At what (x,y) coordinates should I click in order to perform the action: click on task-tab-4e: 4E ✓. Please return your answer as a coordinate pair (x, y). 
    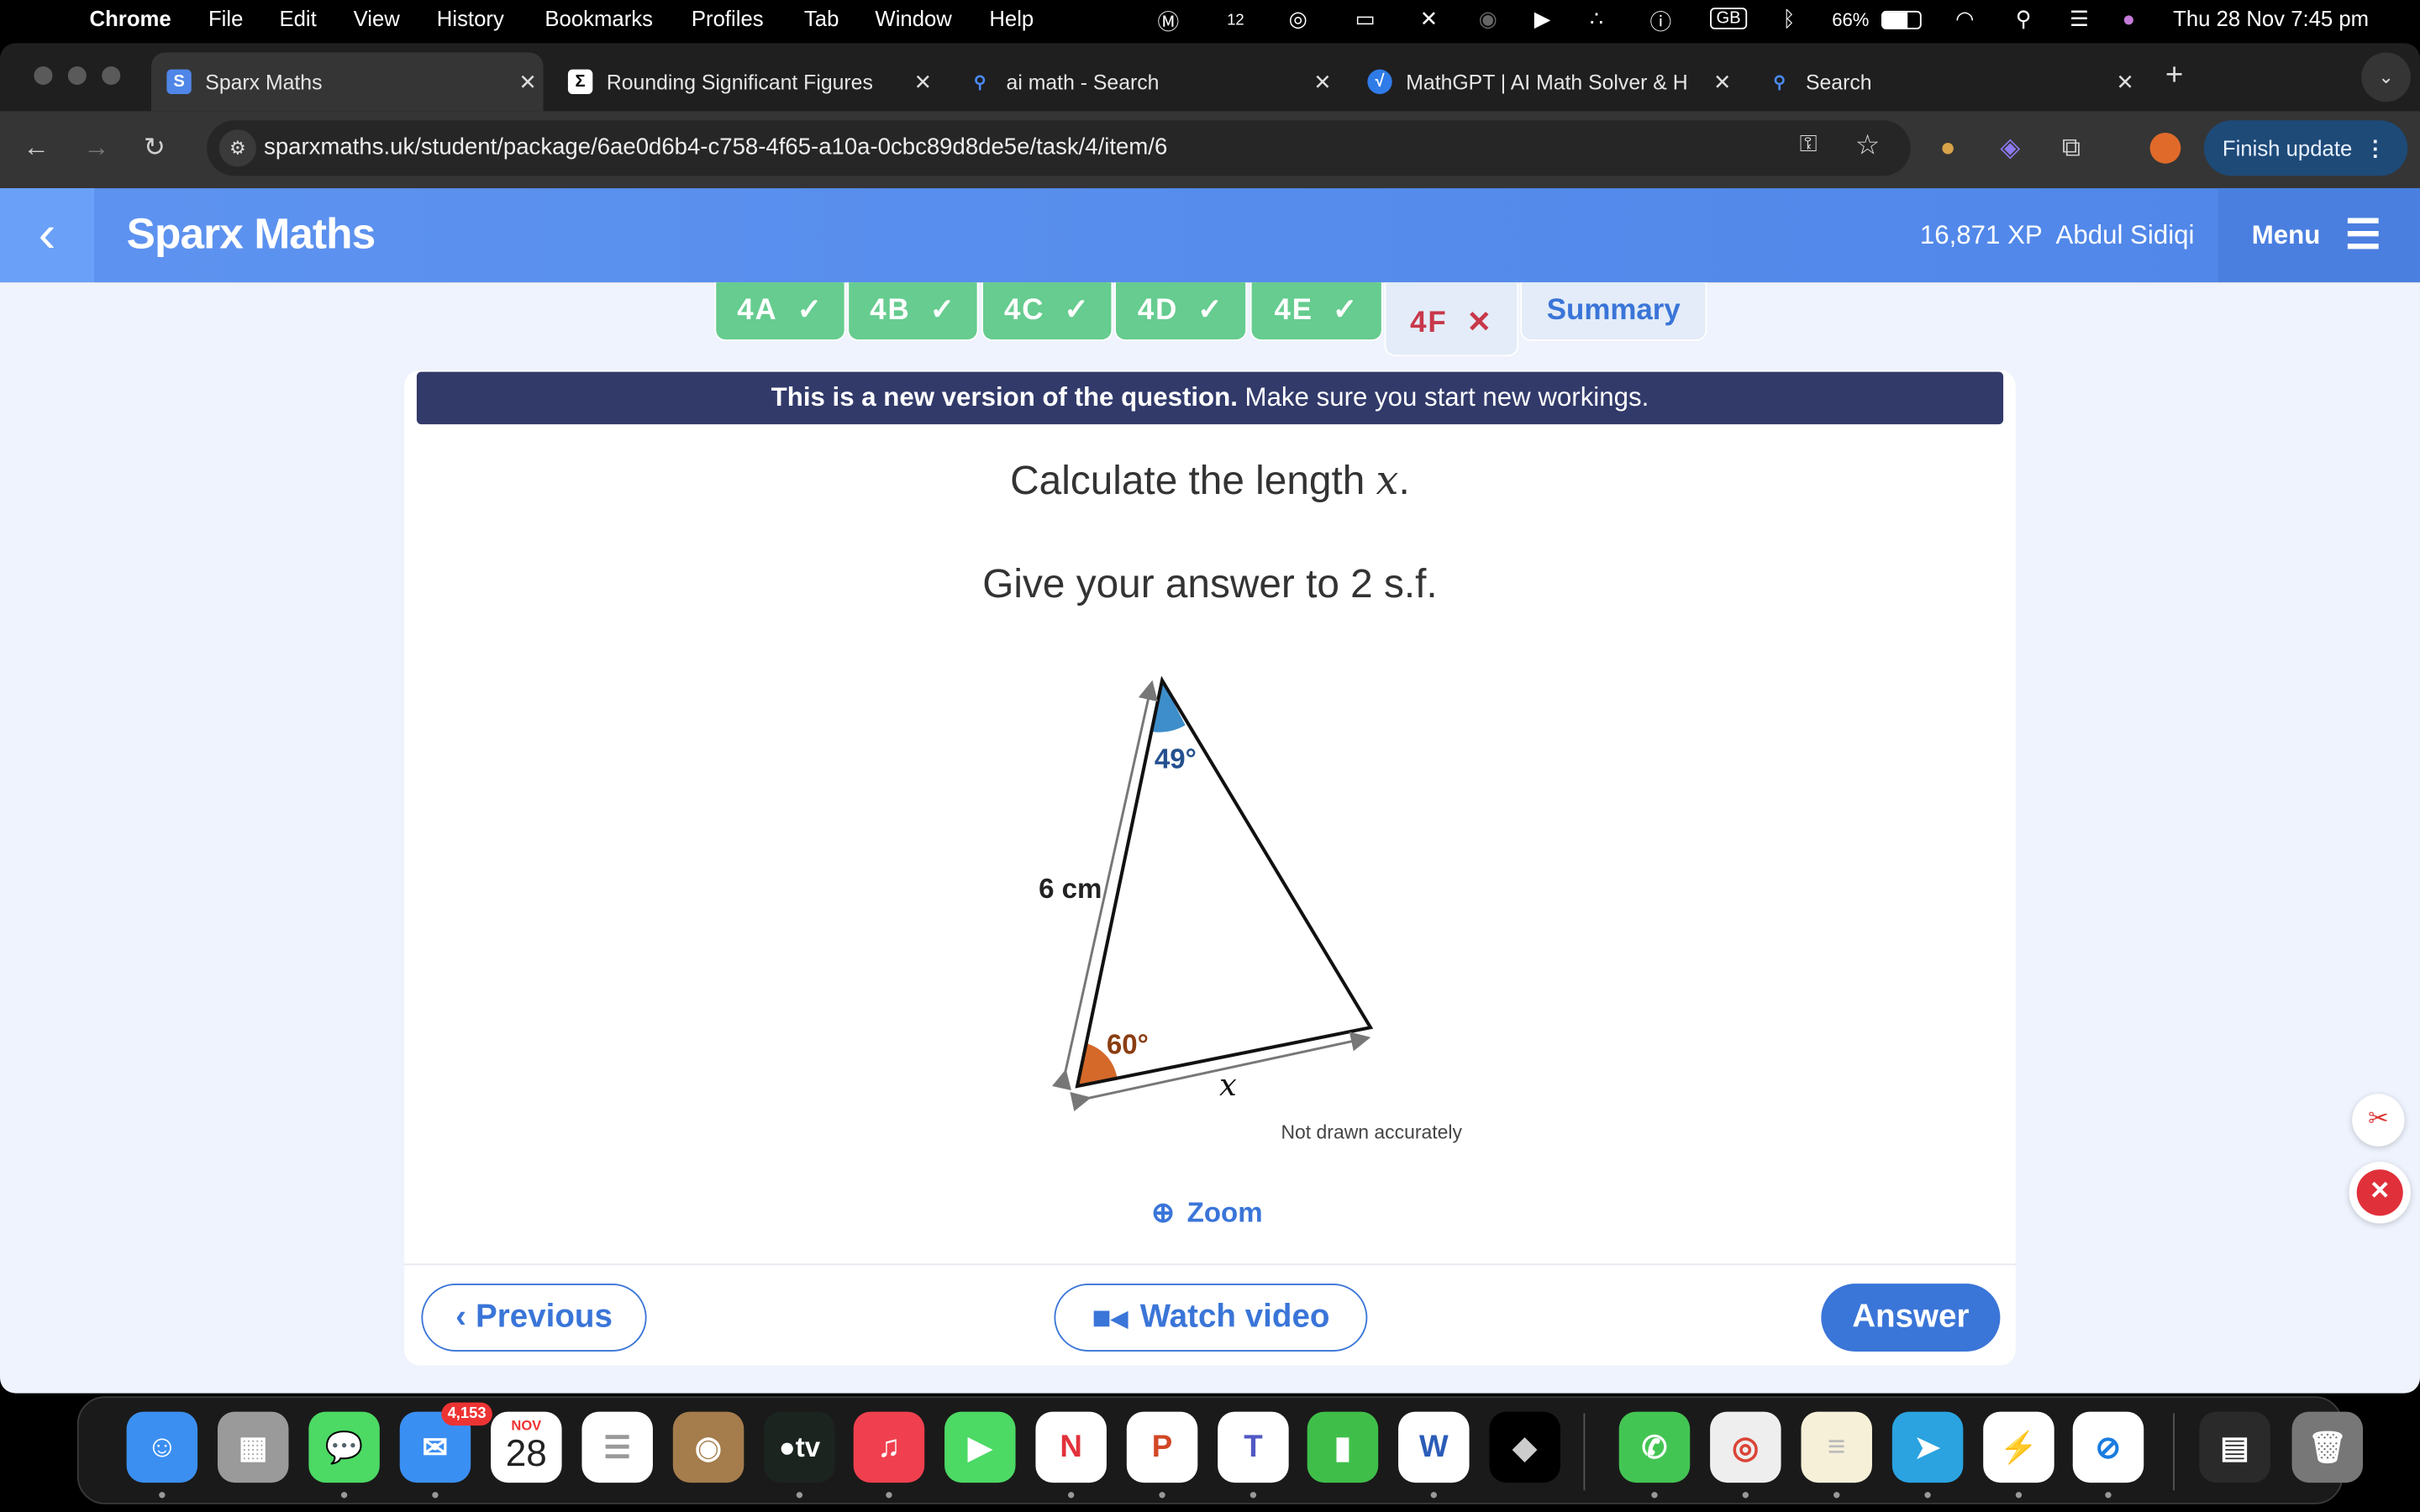
    Looking at the image, I should click on (1316, 311).